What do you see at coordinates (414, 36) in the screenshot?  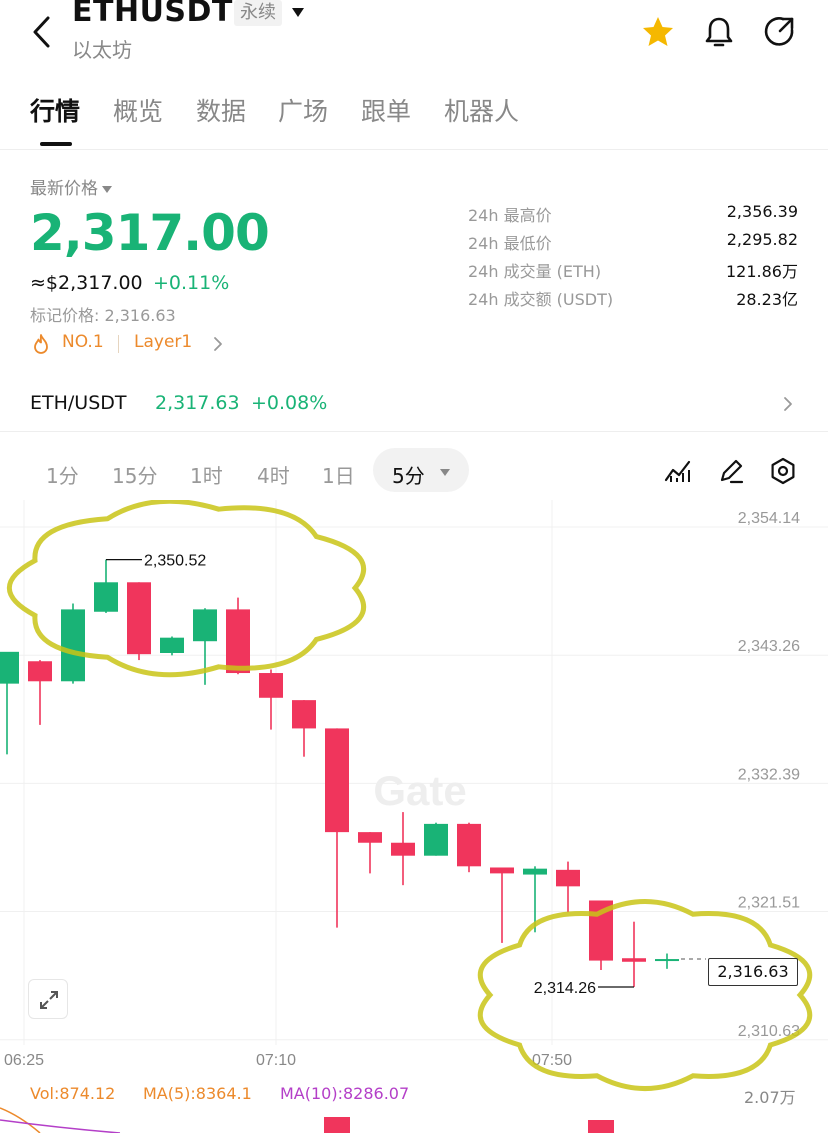 I see `app-header: ETHUSDT 永续 以太坊` at bounding box center [414, 36].